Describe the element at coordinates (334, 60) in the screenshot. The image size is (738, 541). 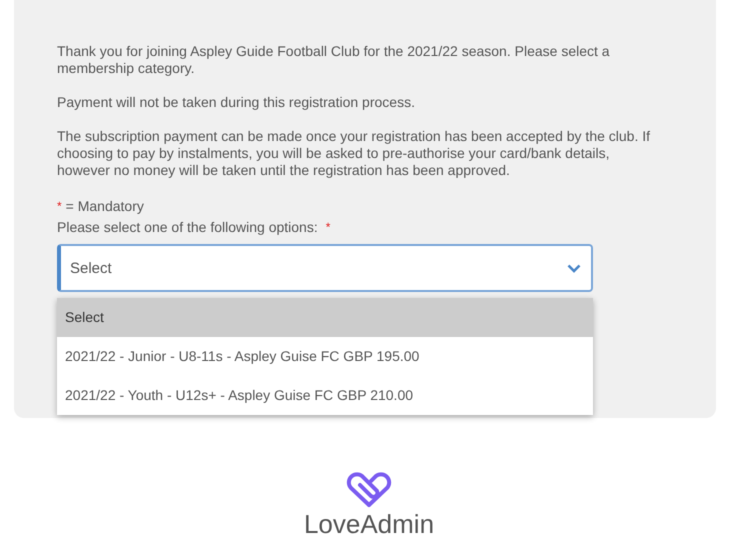
I see `intro-paragraph: Thank you for joining Aspley Guide Football Club for the 2021/22 season. Please select a membership category.` at that location.